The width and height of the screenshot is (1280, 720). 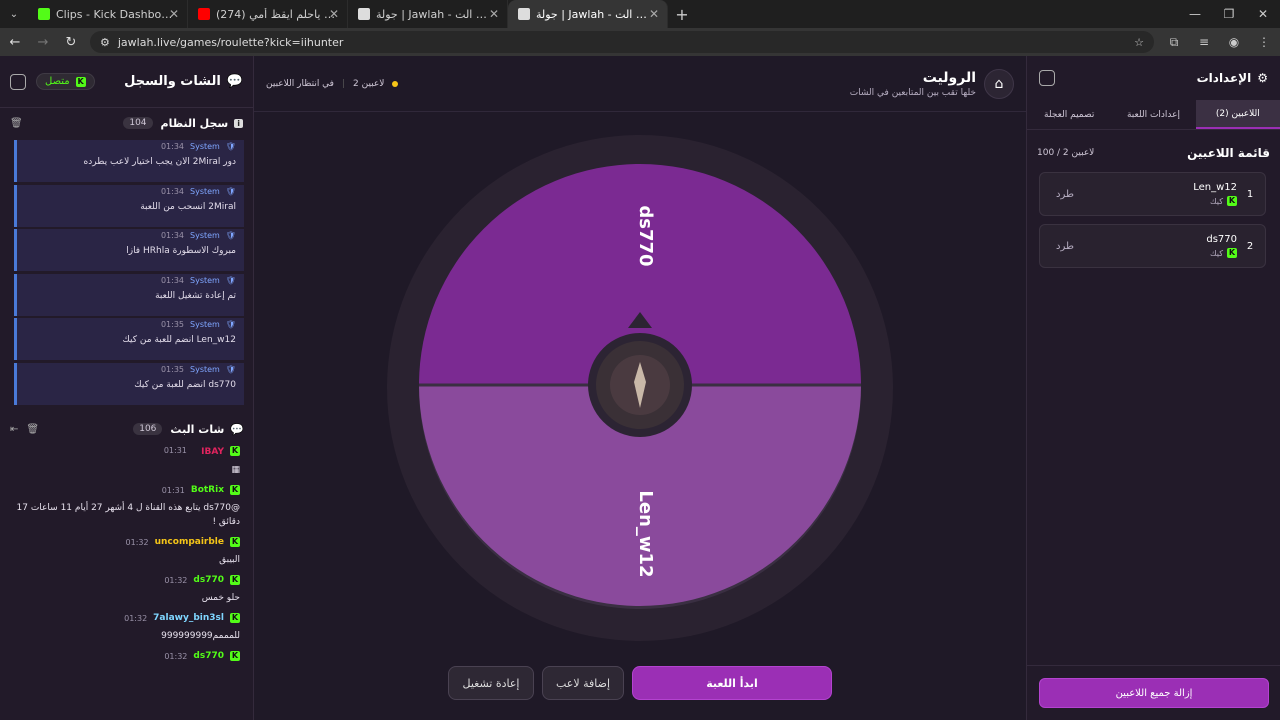 What do you see at coordinates (200, 636) in the screenshot?
I see `chat-text: للمممم999999999` at bounding box center [200, 636].